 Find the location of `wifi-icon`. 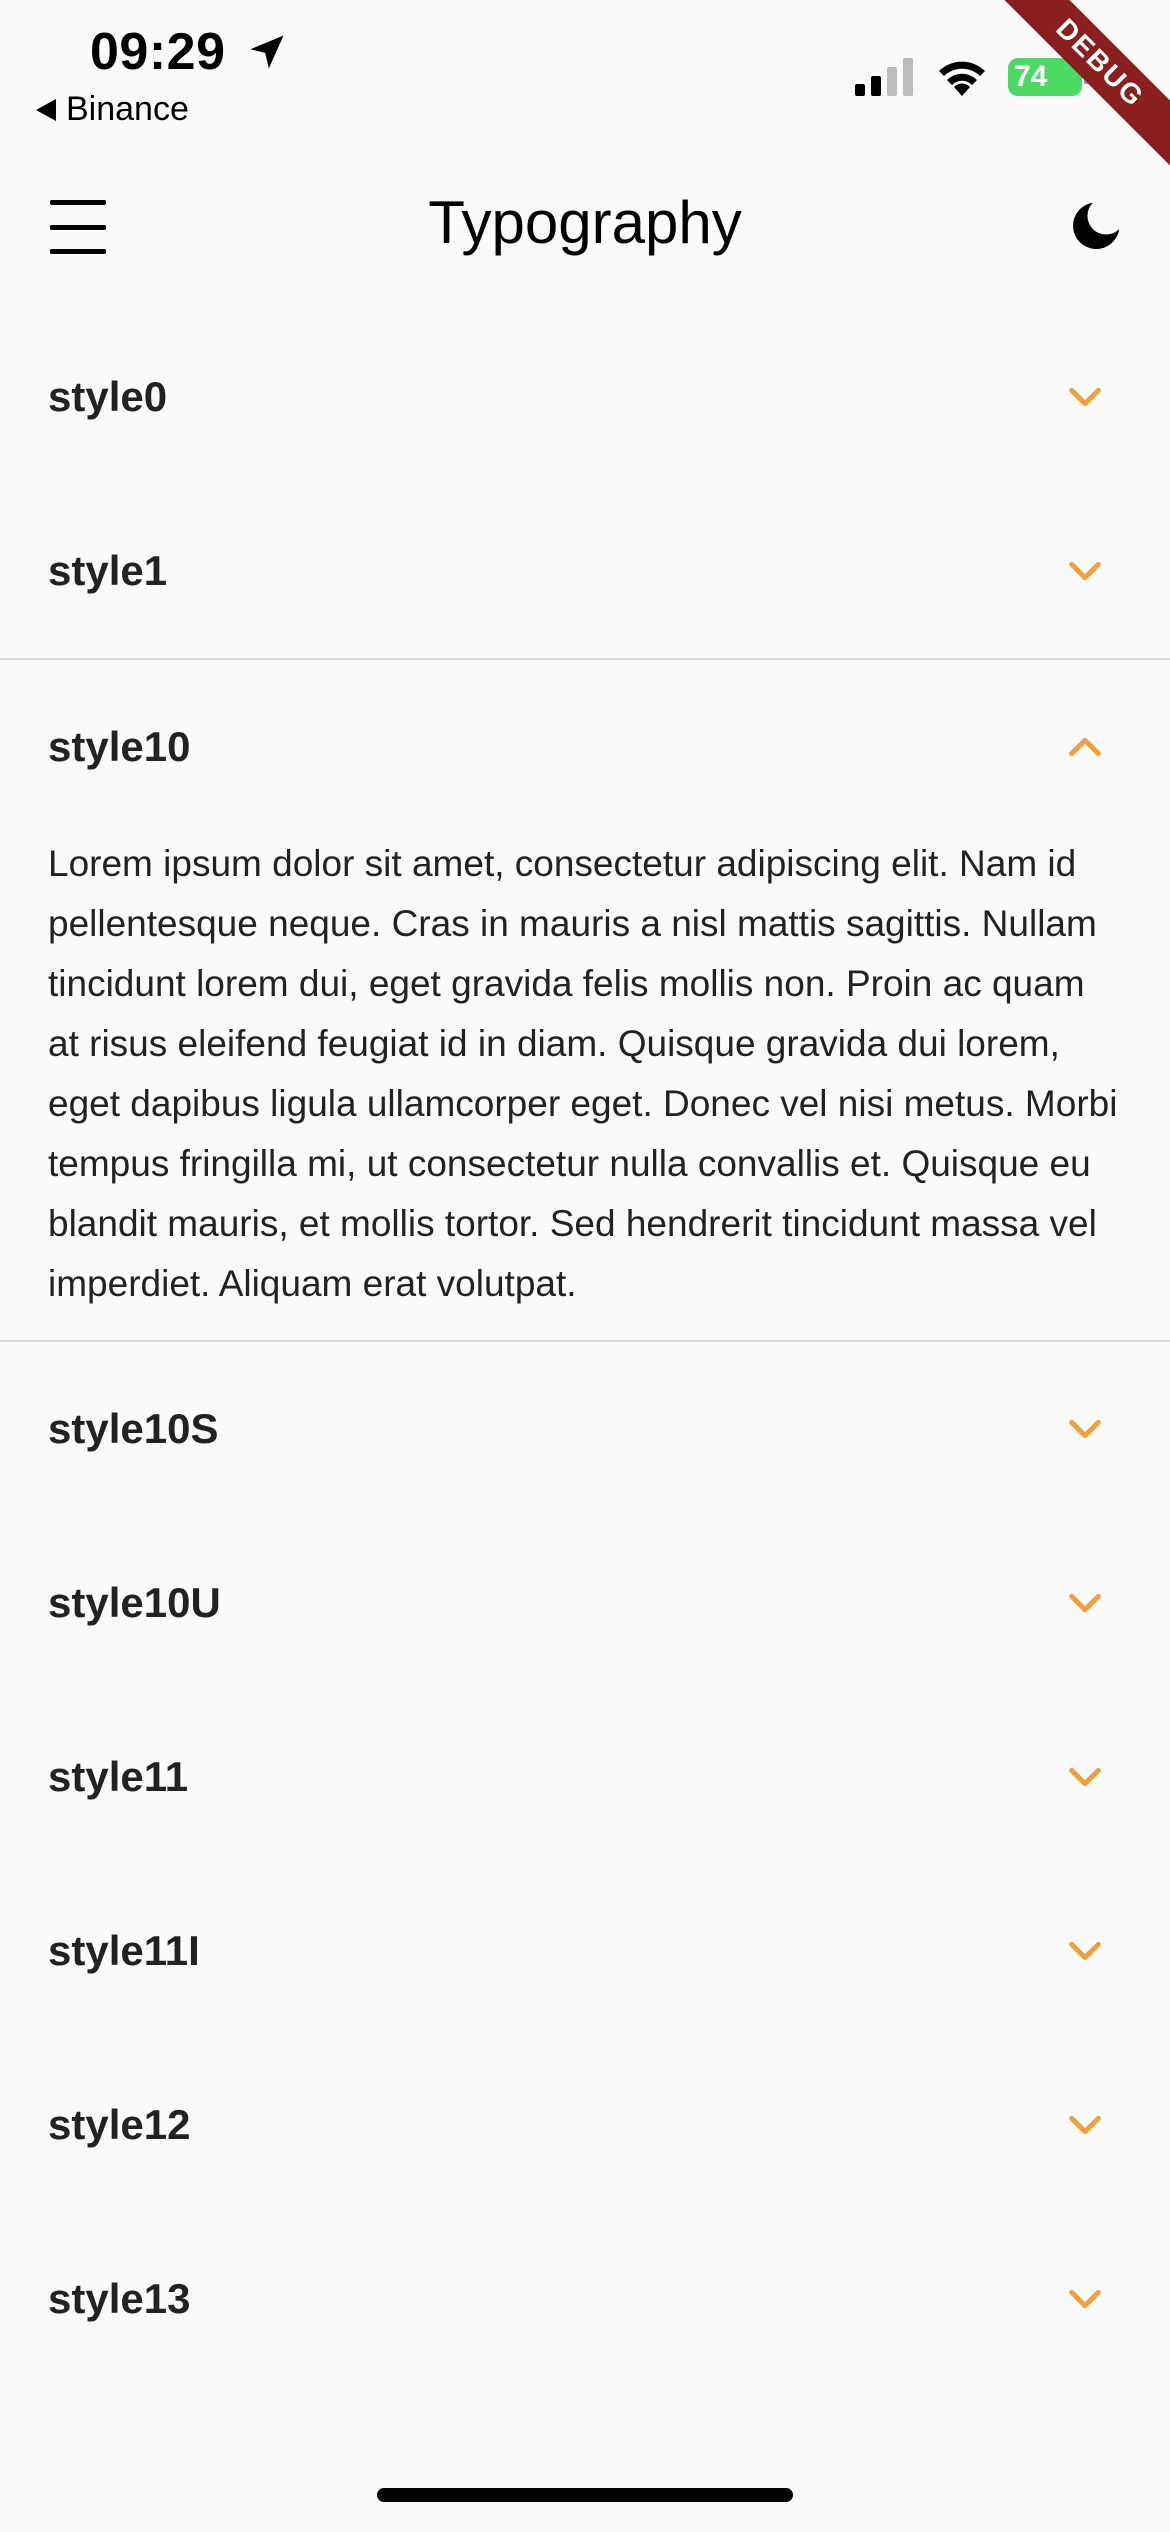

wifi-icon is located at coordinates (962, 78).